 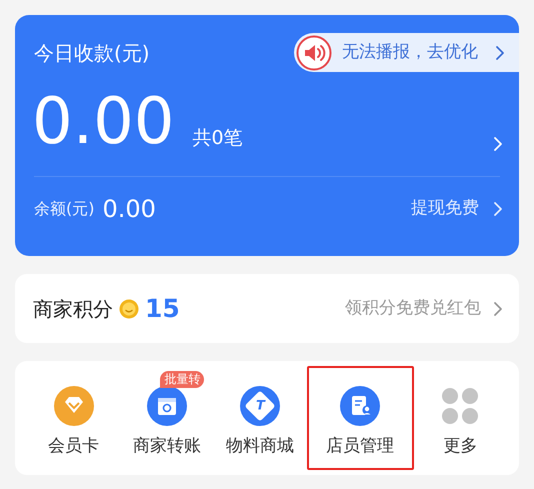 What do you see at coordinates (460, 446) in the screenshot?
I see `shortcut-label: 更多` at bounding box center [460, 446].